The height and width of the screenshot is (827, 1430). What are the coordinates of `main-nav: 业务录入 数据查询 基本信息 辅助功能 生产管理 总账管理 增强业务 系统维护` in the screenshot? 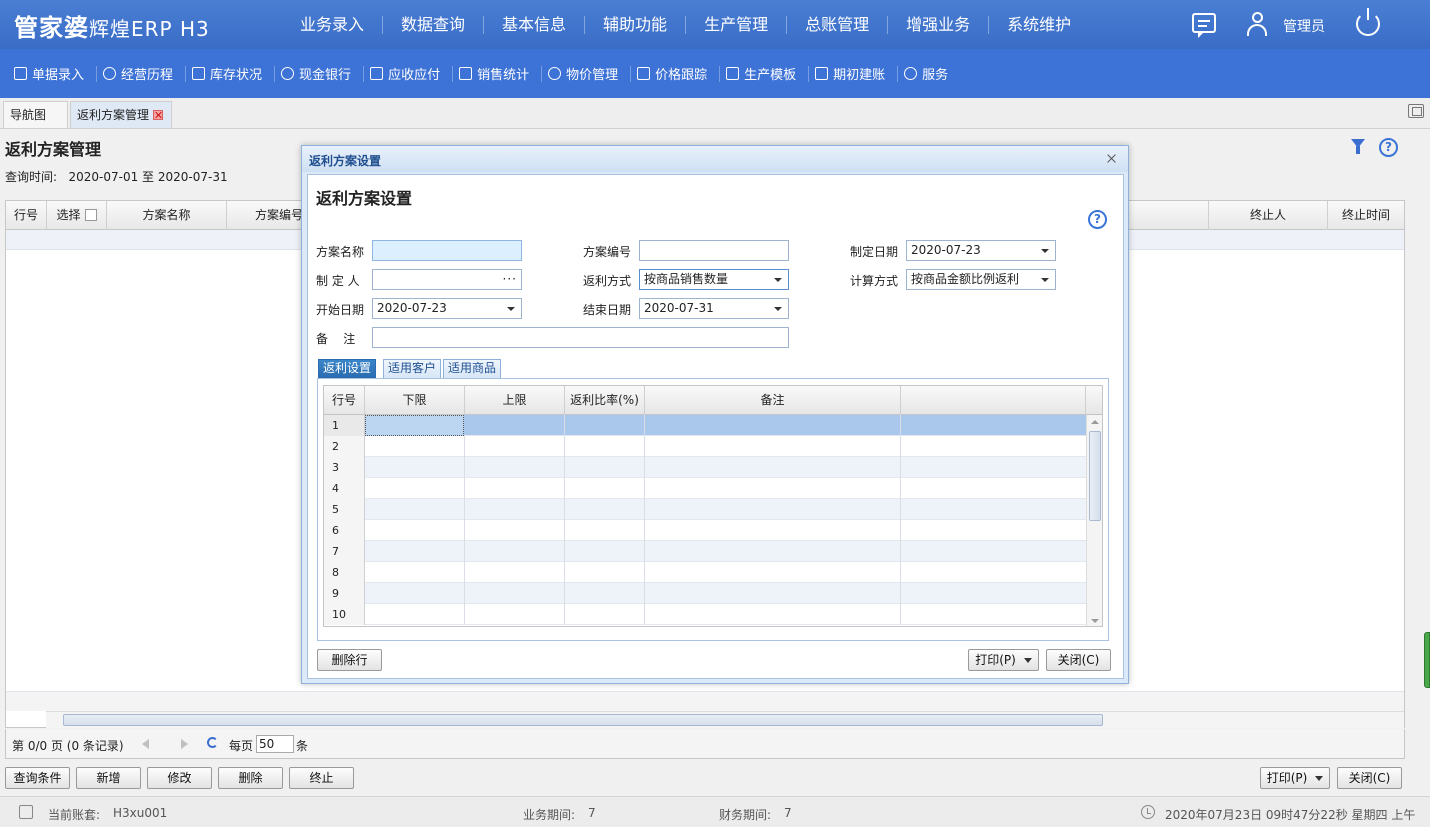 It's located at (685, 24).